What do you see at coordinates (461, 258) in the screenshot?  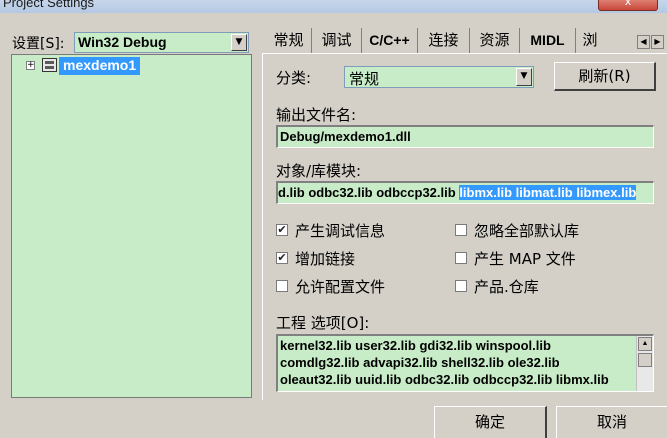 I see `checkbox-map-file` at bounding box center [461, 258].